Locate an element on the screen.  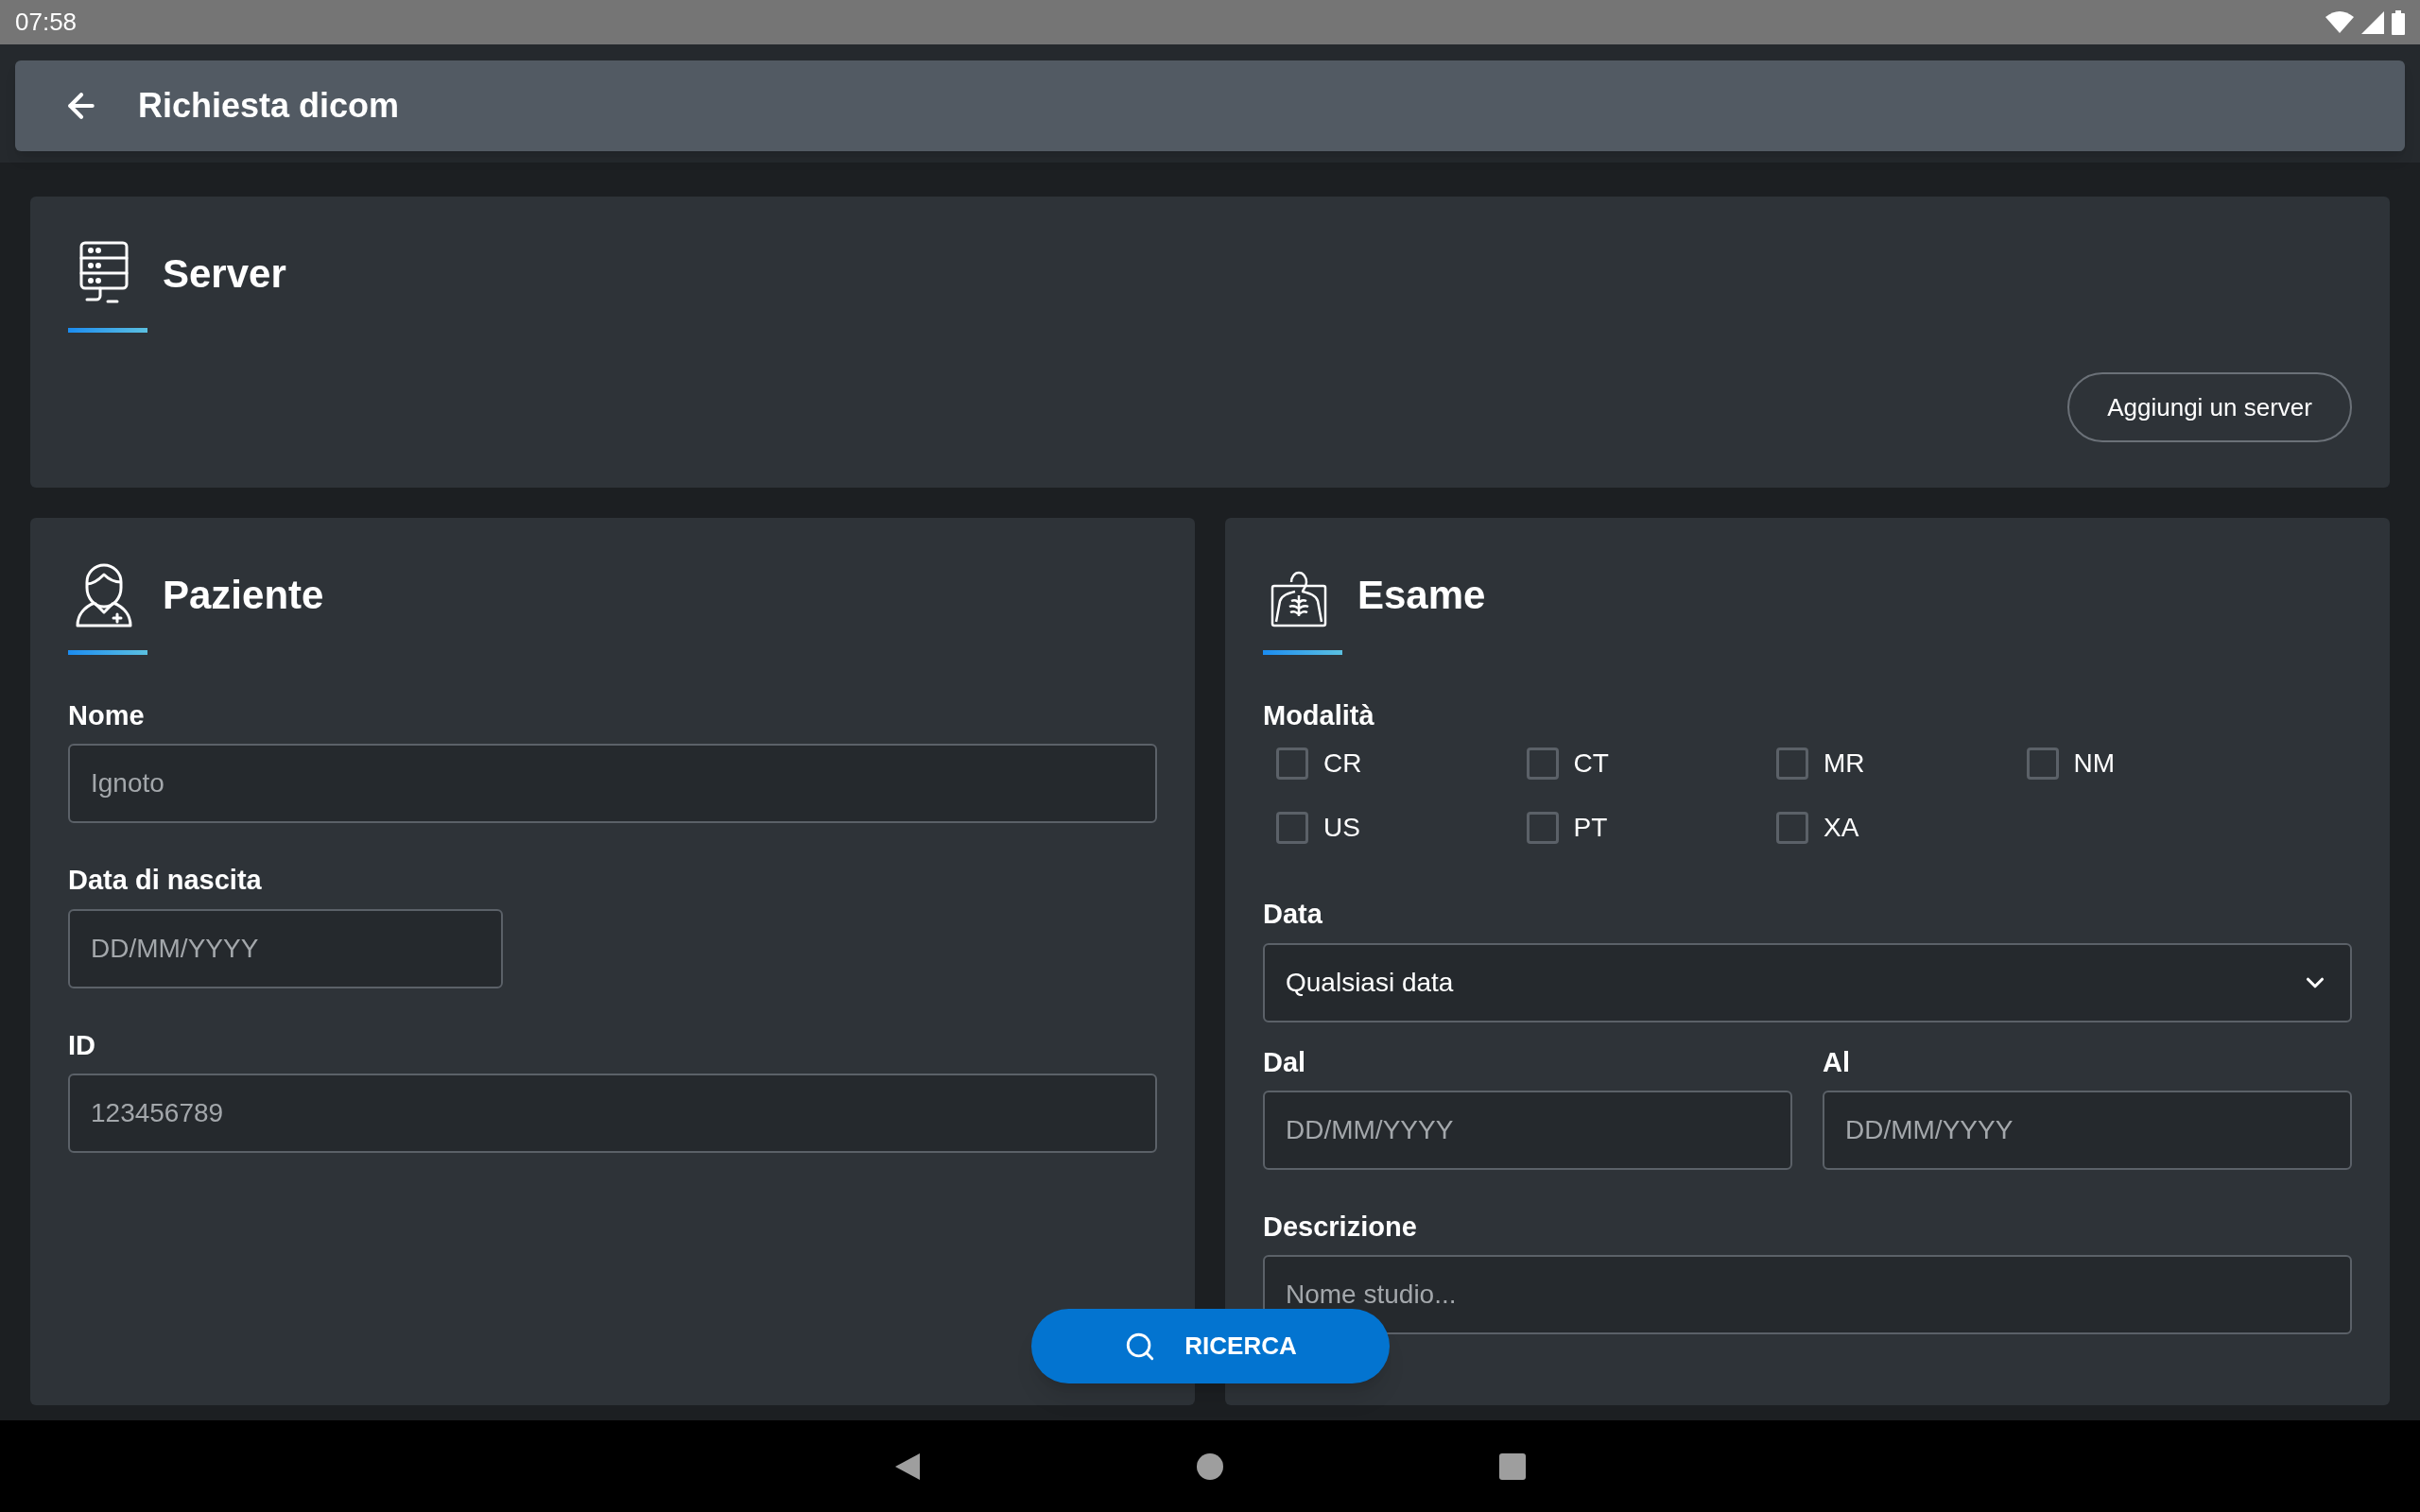
card-title: Server is located at coordinates (225, 273).